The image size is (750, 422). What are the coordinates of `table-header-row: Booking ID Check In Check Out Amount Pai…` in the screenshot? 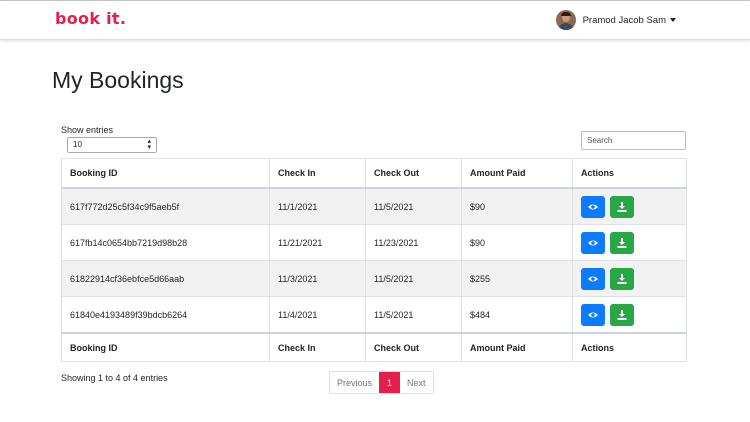 It's located at (374, 173).